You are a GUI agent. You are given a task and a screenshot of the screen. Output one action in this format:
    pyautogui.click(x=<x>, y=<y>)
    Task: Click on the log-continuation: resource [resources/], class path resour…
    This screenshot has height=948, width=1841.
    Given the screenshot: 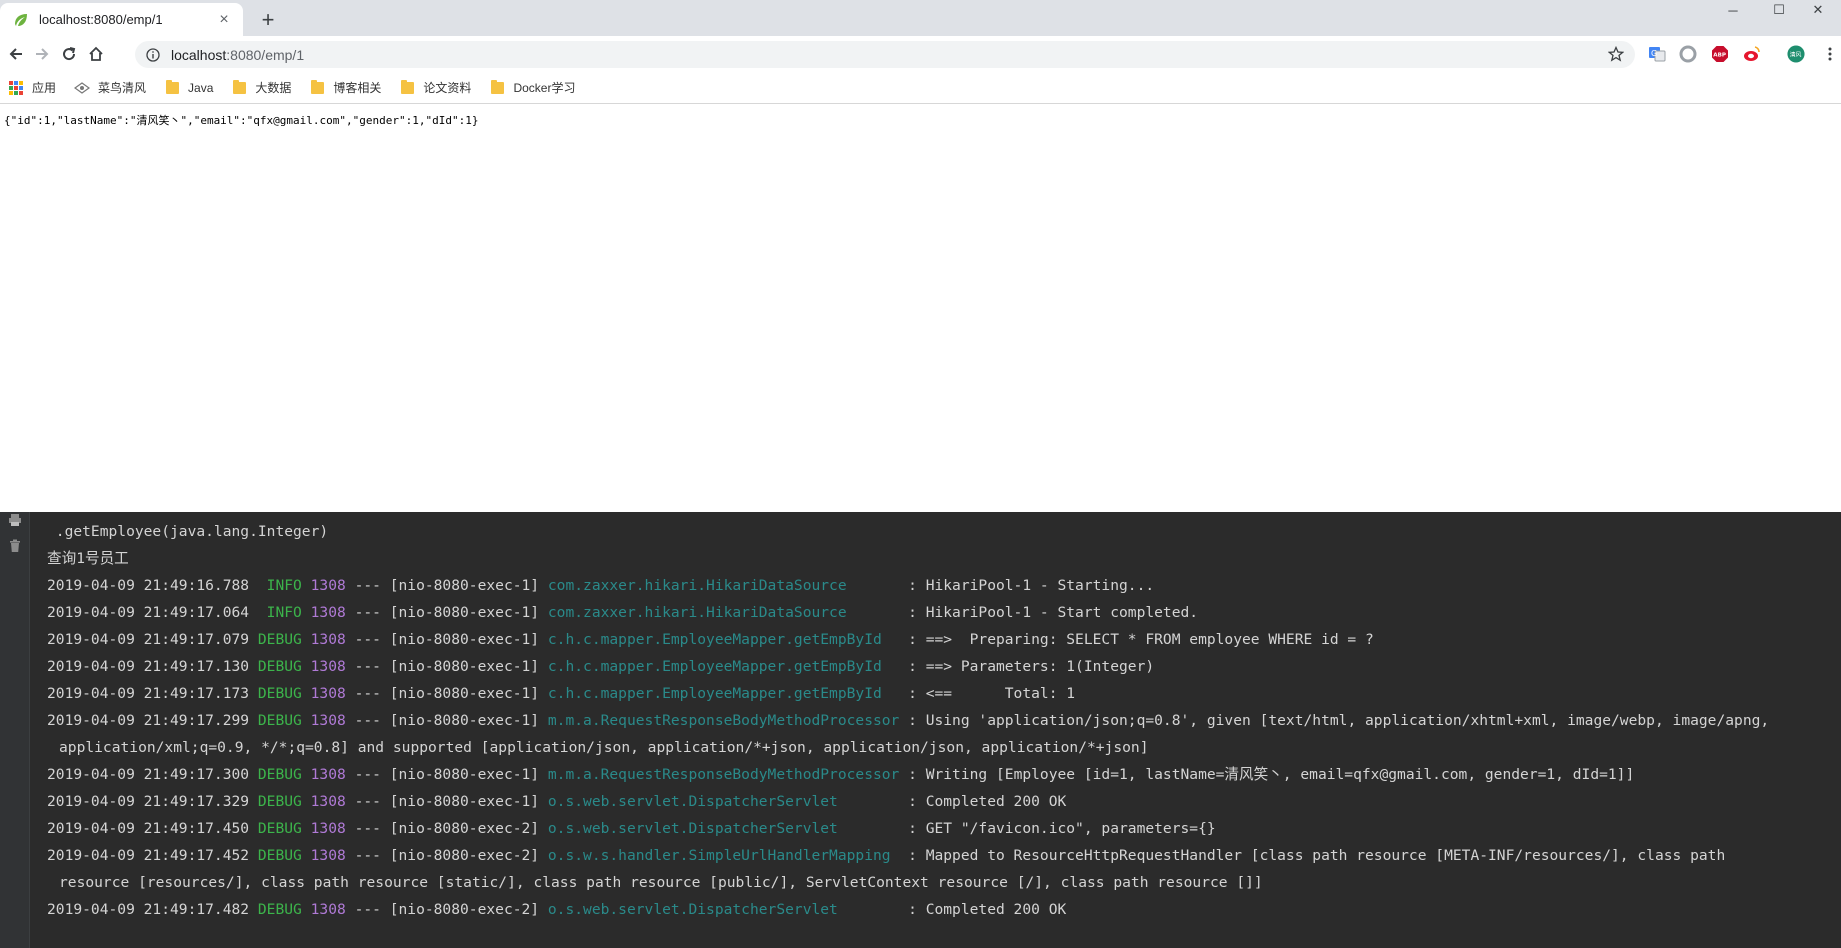 What is the action you would take?
    pyautogui.click(x=661, y=882)
    